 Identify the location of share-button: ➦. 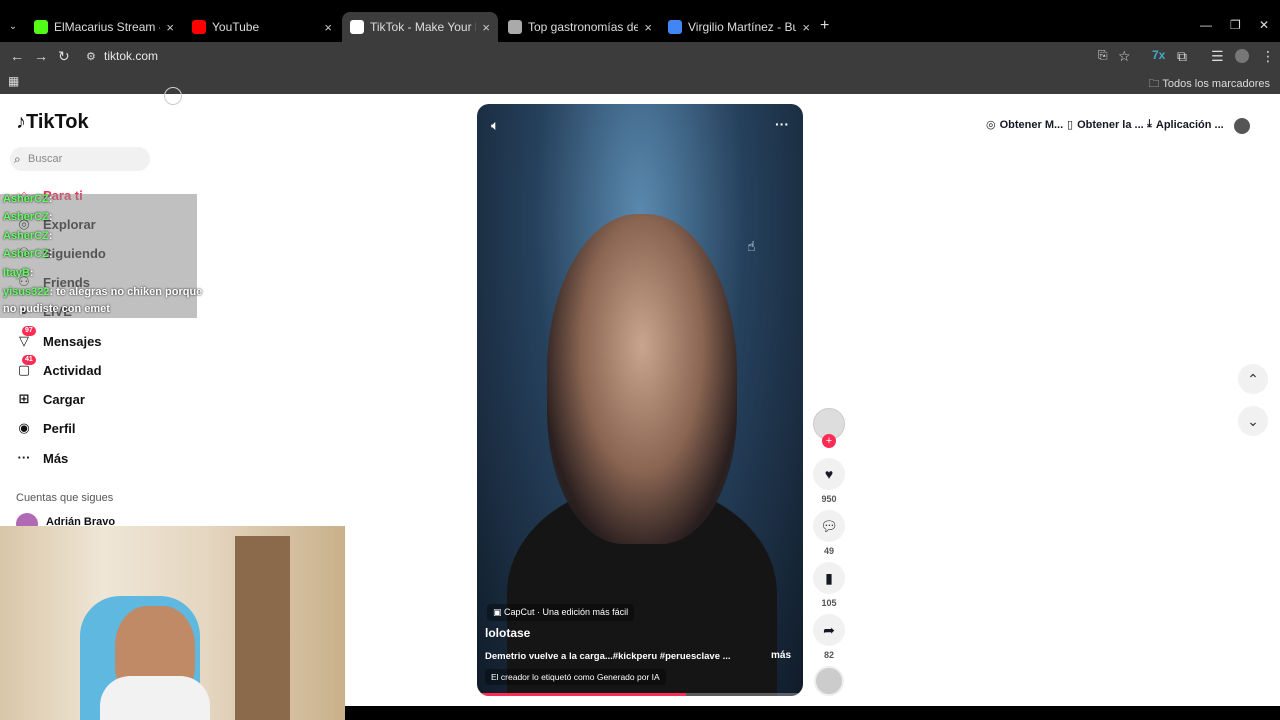
(829, 630).